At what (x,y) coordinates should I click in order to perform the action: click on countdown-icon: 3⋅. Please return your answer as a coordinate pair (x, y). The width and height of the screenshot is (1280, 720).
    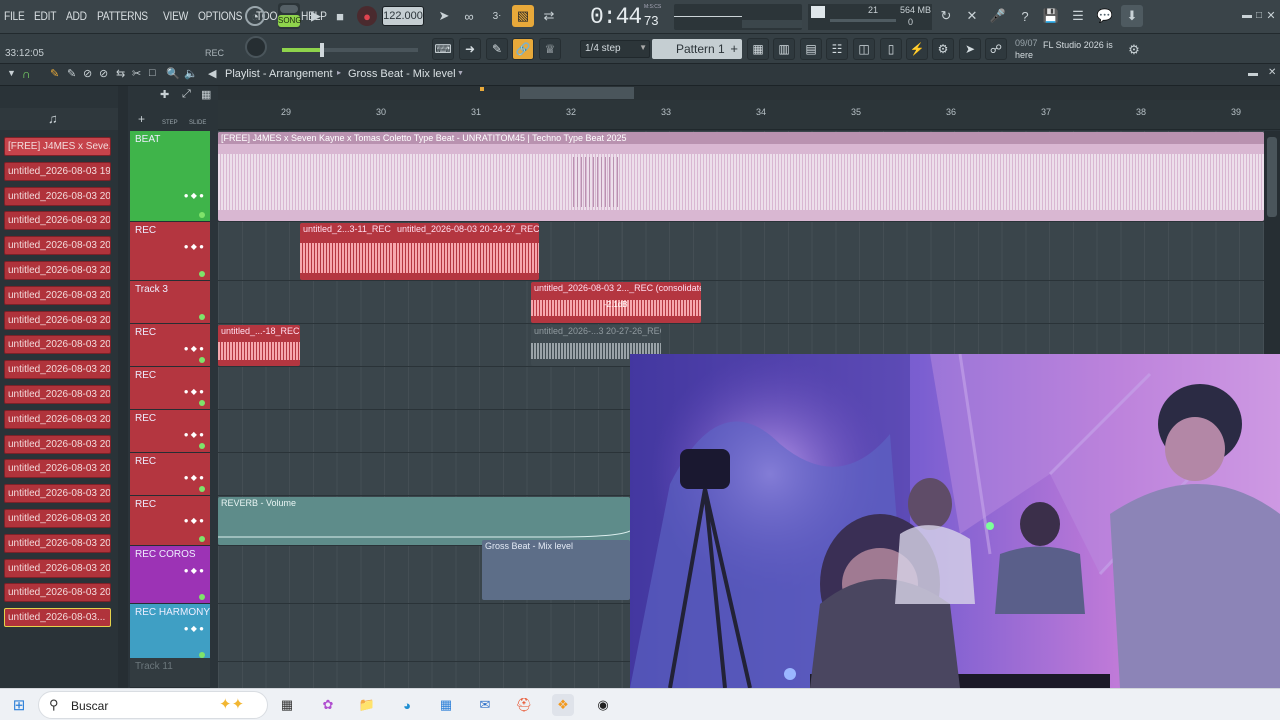
    Looking at the image, I should click on (497, 16).